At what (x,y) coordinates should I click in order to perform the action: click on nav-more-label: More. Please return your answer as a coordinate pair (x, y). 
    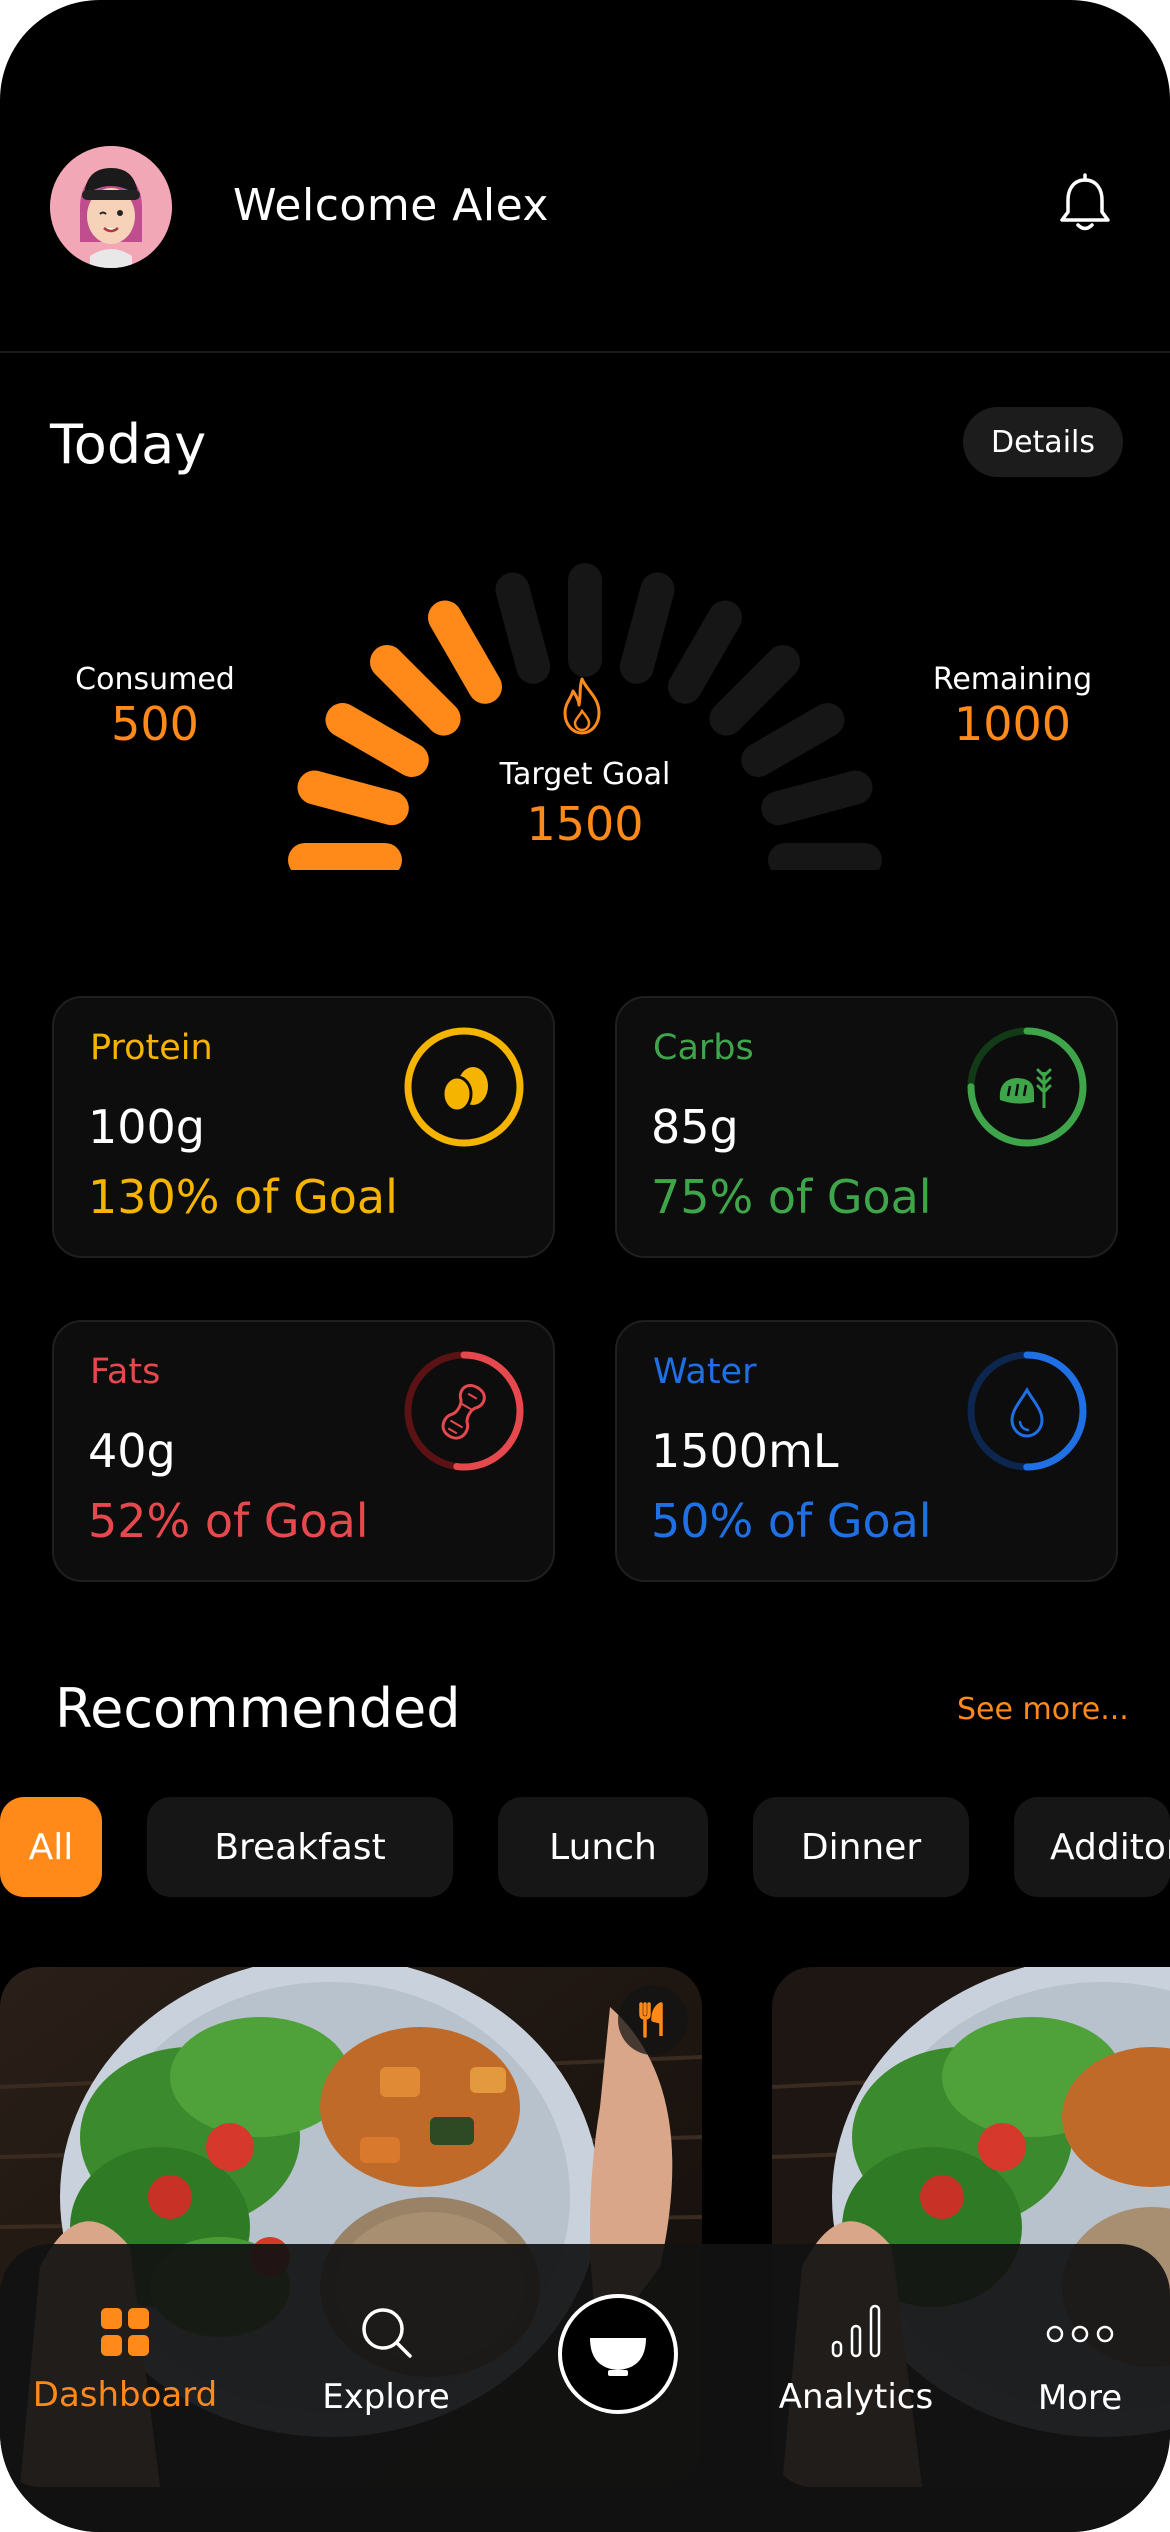
    Looking at the image, I should click on (1080, 2398).